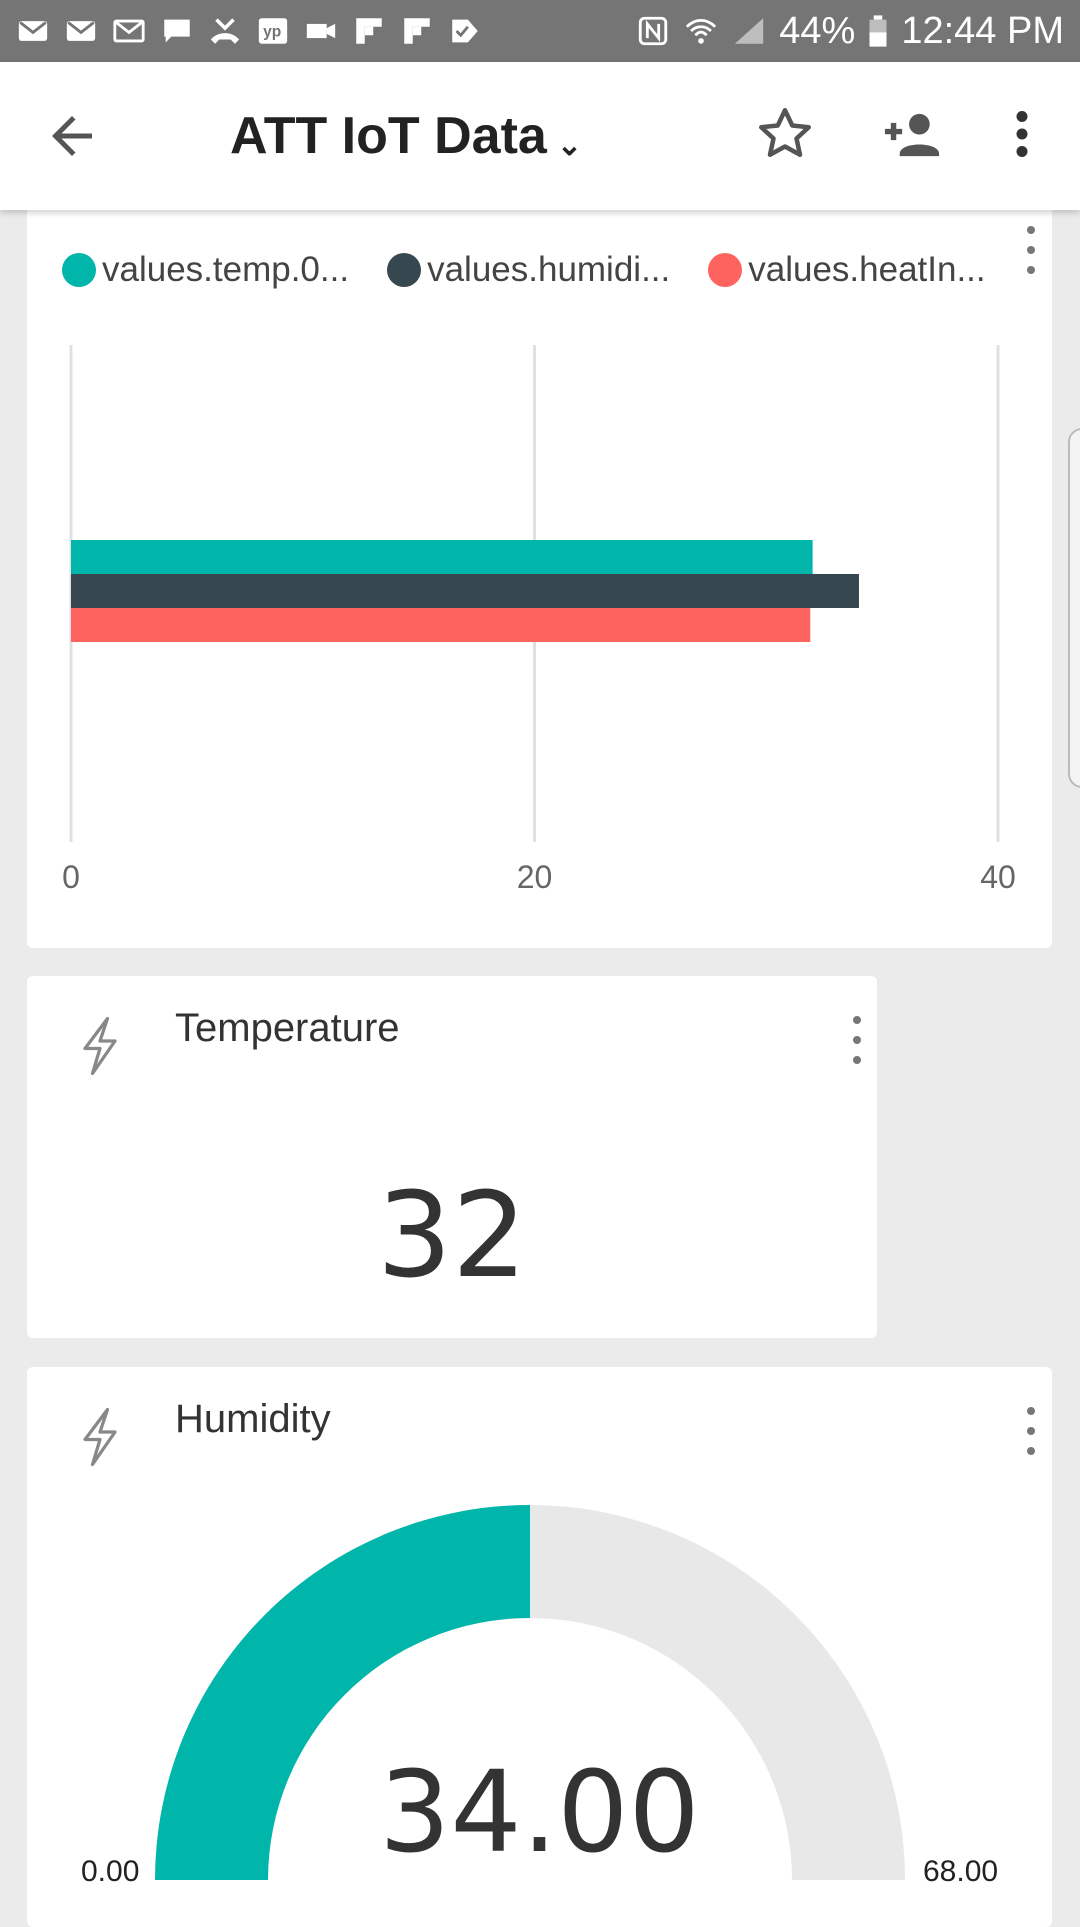 This screenshot has height=1927, width=1080. What do you see at coordinates (539, 1813) in the screenshot?
I see `humidity-value: 34.00` at bounding box center [539, 1813].